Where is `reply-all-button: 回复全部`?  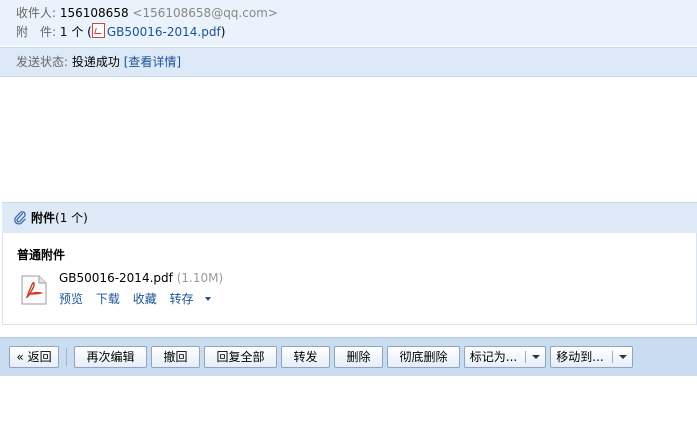 reply-all-button: 回复全部 is located at coordinates (240, 357).